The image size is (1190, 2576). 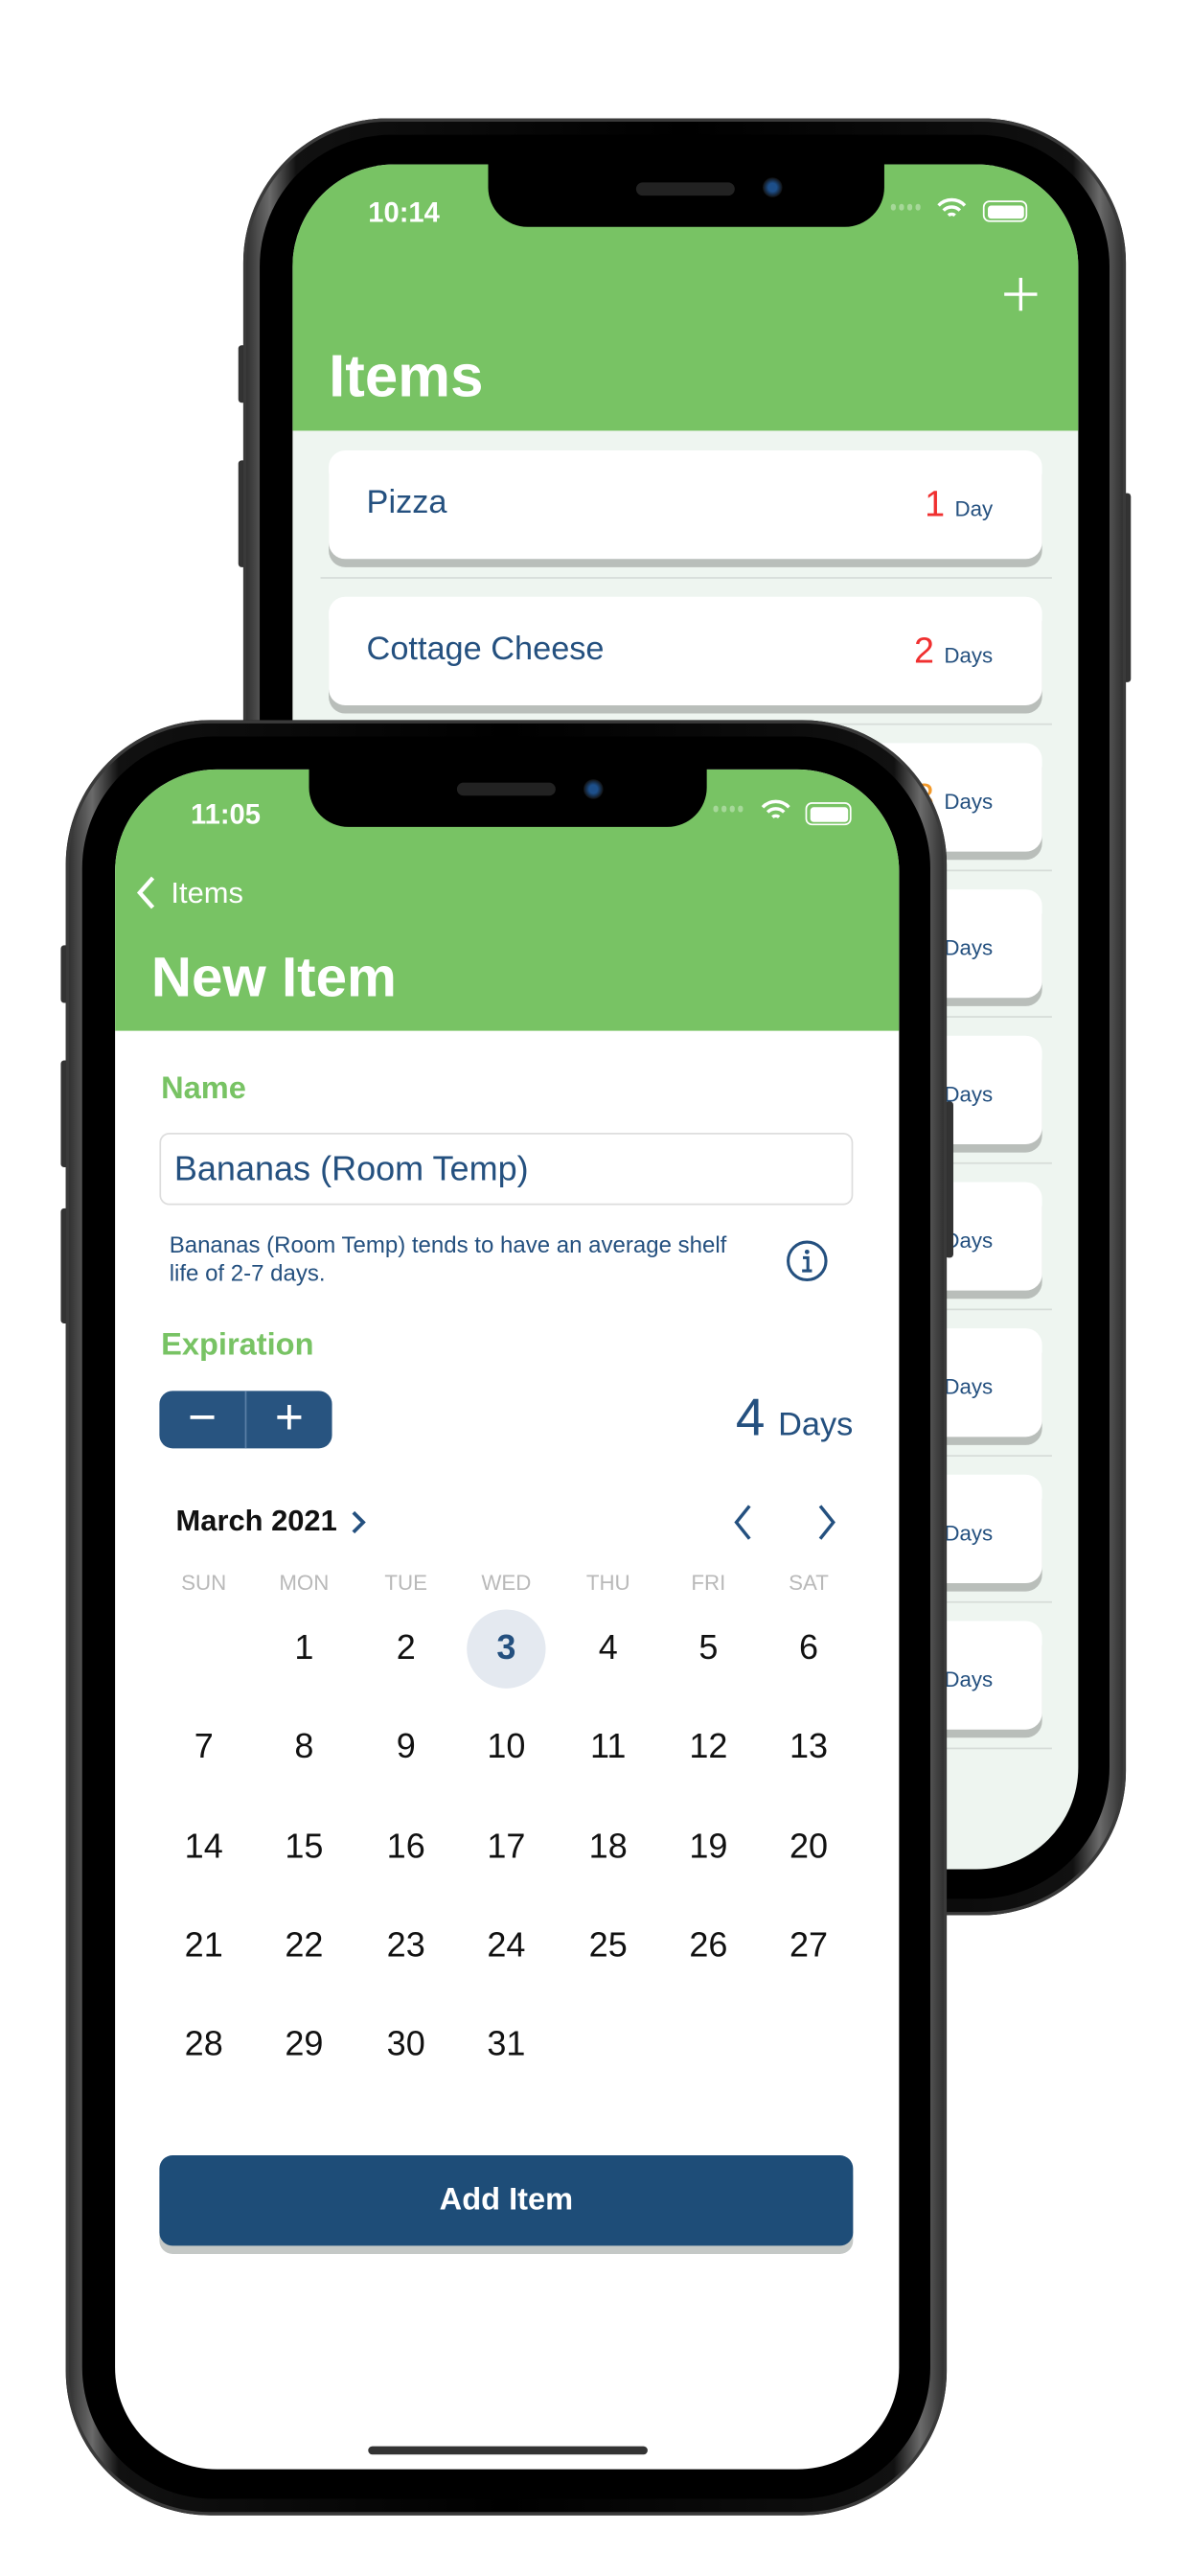 What do you see at coordinates (303, 1748) in the screenshot?
I see `calendar-day: 8` at bounding box center [303, 1748].